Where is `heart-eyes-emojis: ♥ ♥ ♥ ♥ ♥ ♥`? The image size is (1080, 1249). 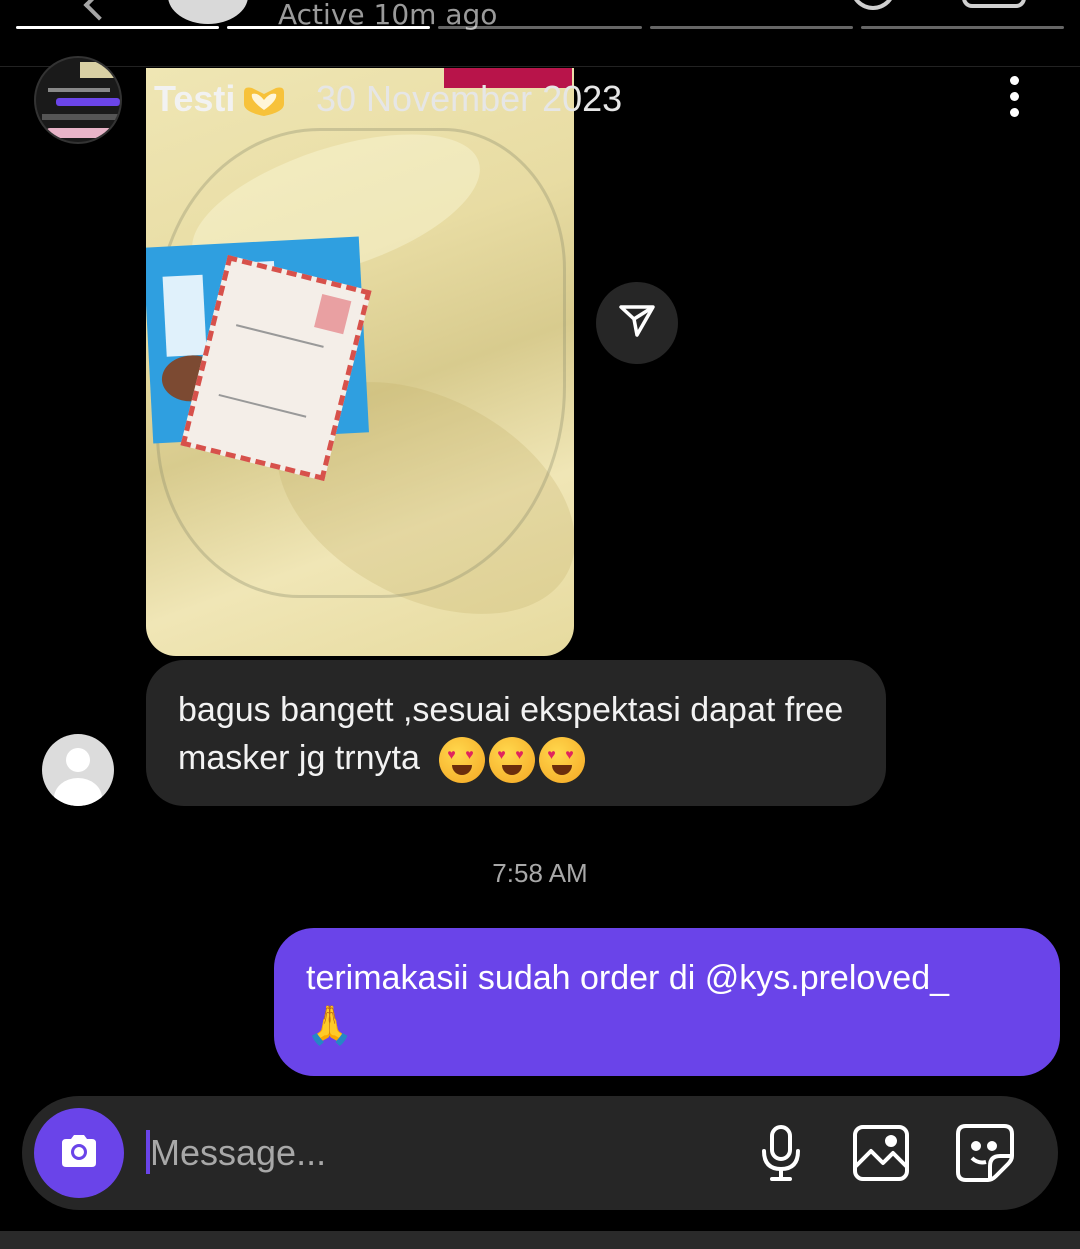 heart-eyes-emojis: ♥ ♥ ♥ ♥ ♥ ♥ is located at coordinates (512, 760).